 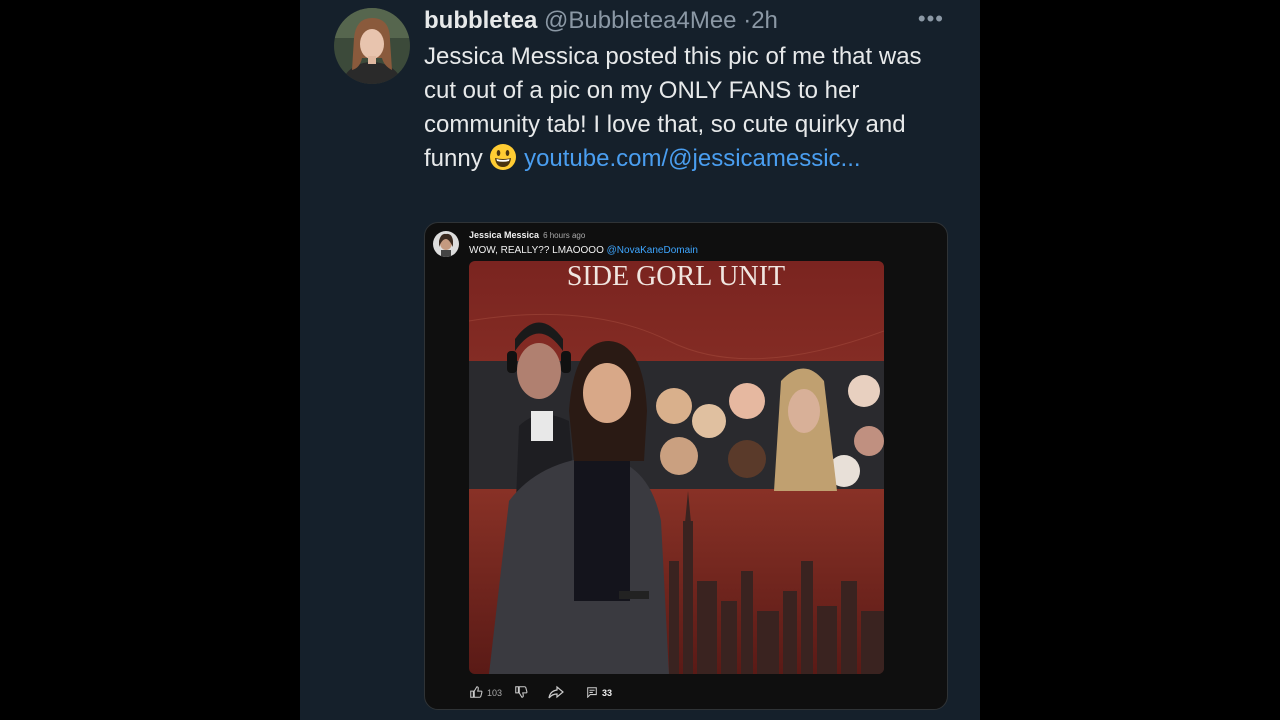 What do you see at coordinates (446, 244) in the screenshot?
I see `post-author-avatar` at bounding box center [446, 244].